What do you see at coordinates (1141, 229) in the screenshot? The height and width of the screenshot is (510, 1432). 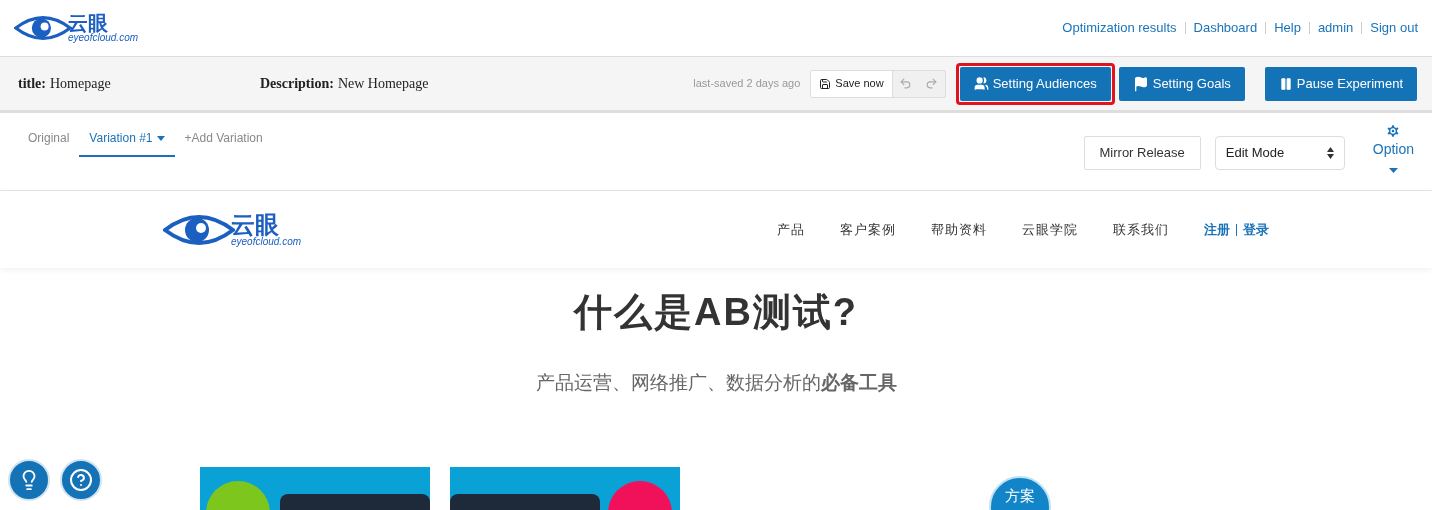 I see `site-nav-link: 联系我们` at bounding box center [1141, 229].